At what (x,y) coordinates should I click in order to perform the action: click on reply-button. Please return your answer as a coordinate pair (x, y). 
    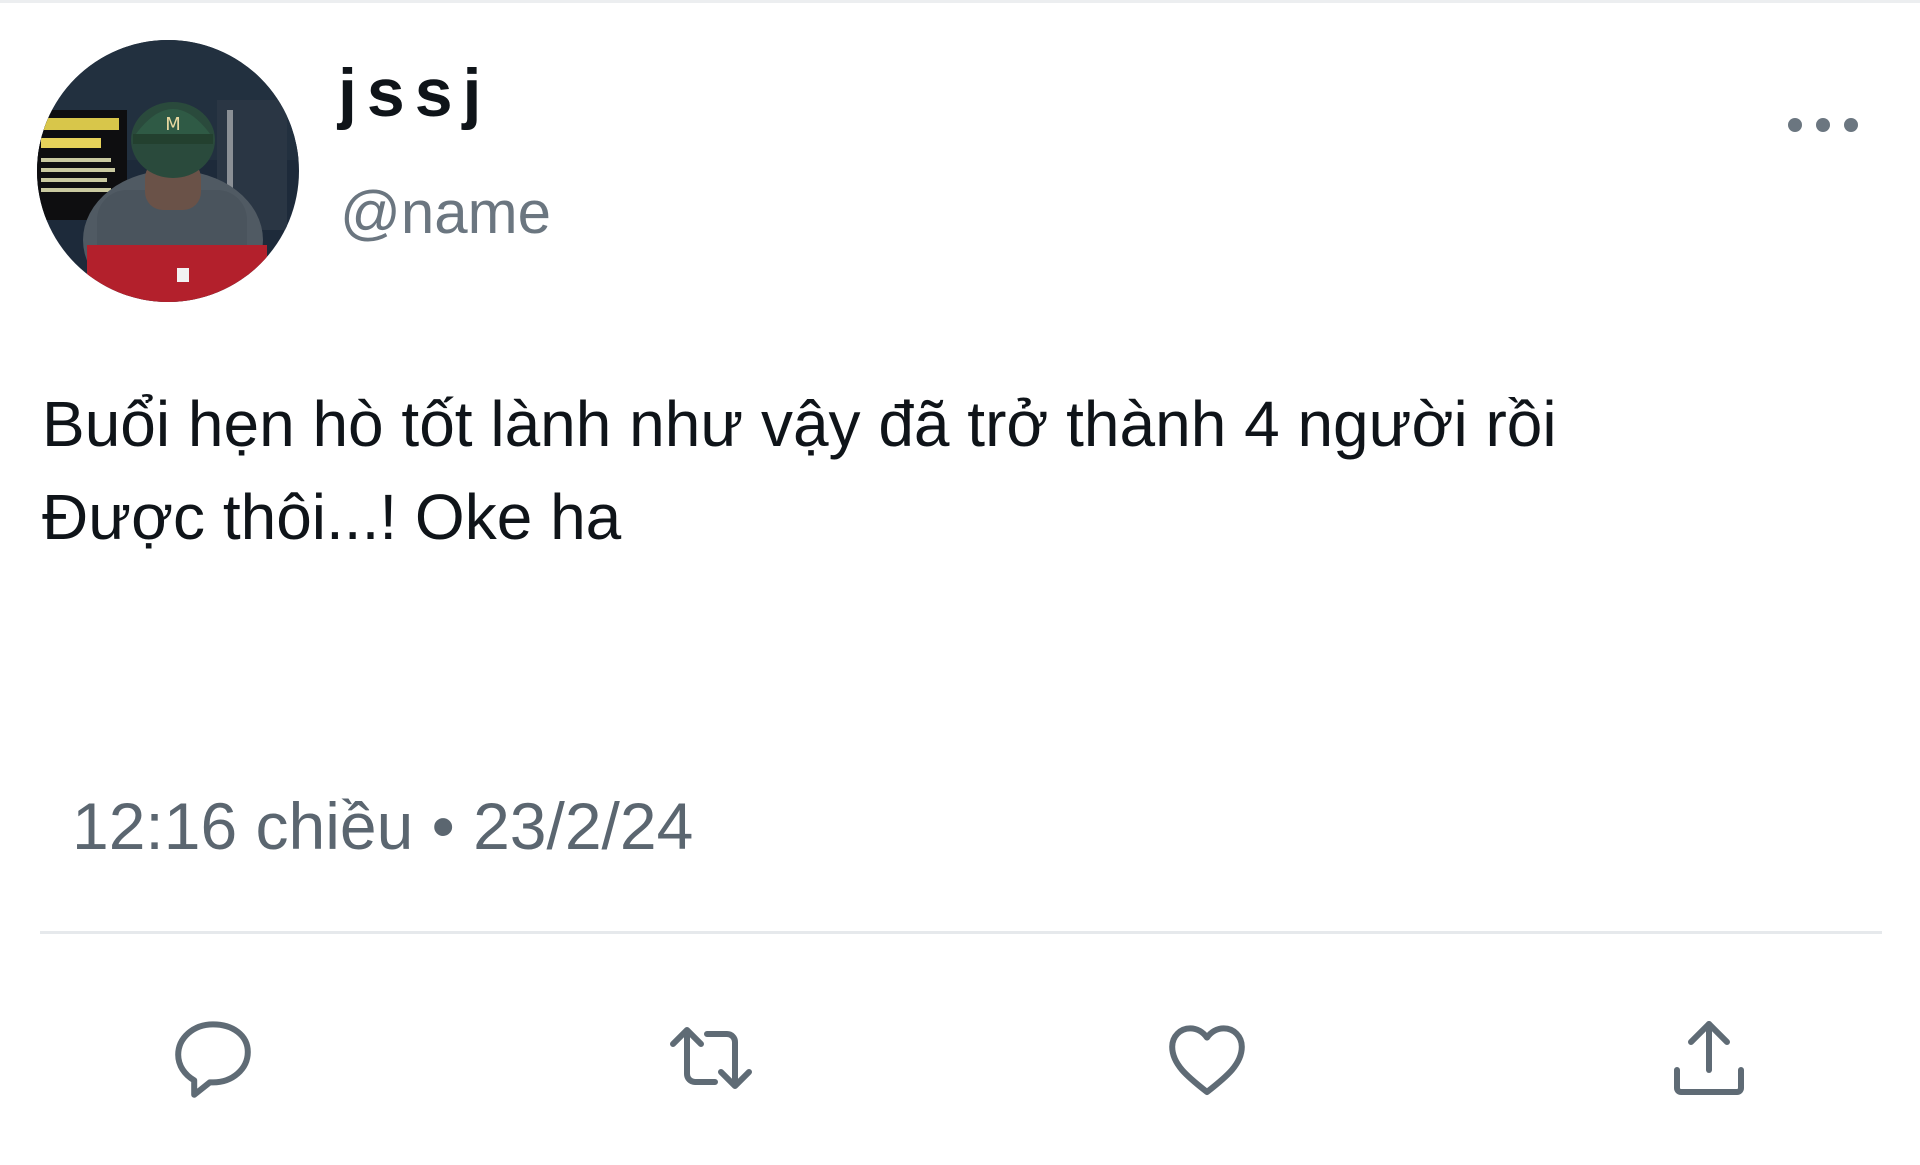
    Looking at the image, I should click on (213, 1058).